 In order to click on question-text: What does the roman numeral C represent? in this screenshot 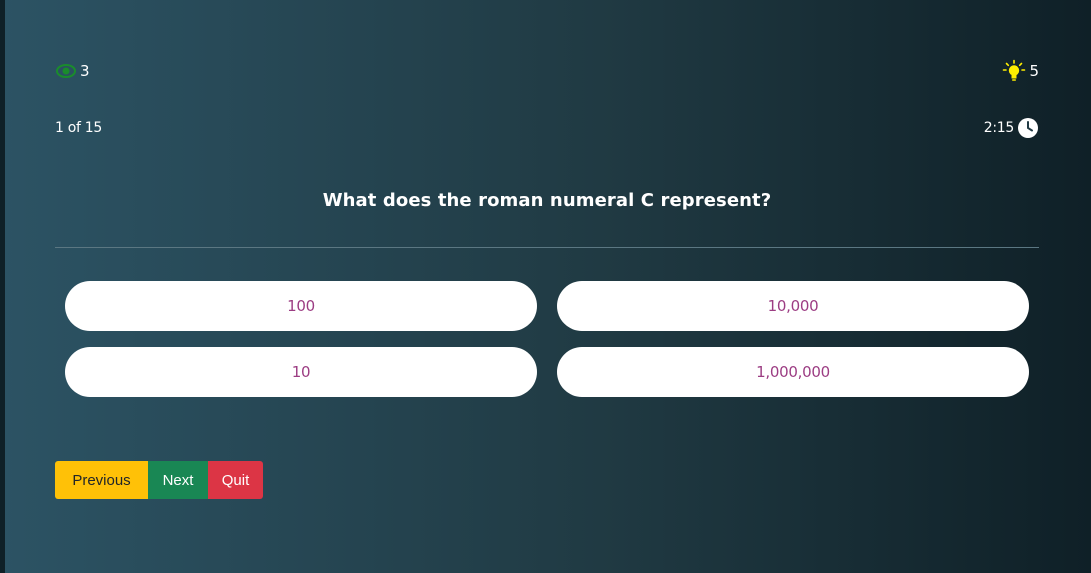, I will do `click(547, 200)`.